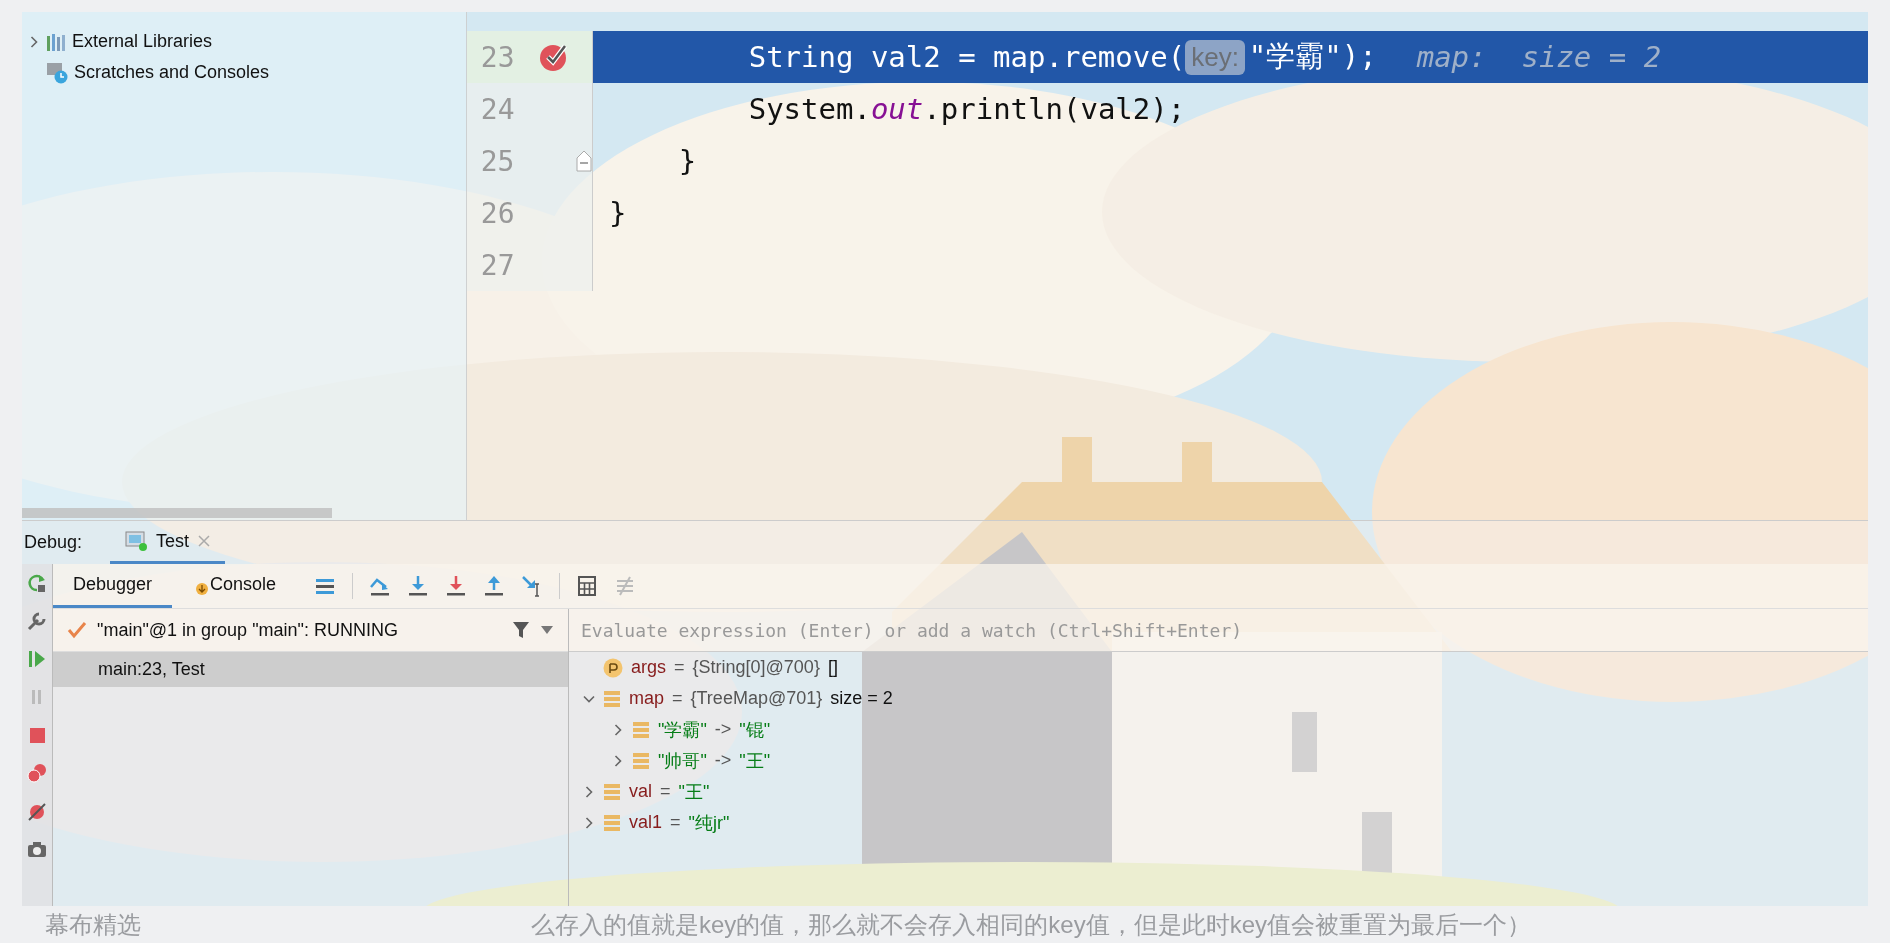  I want to click on mute-breakpoints-icon, so click(37, 811).